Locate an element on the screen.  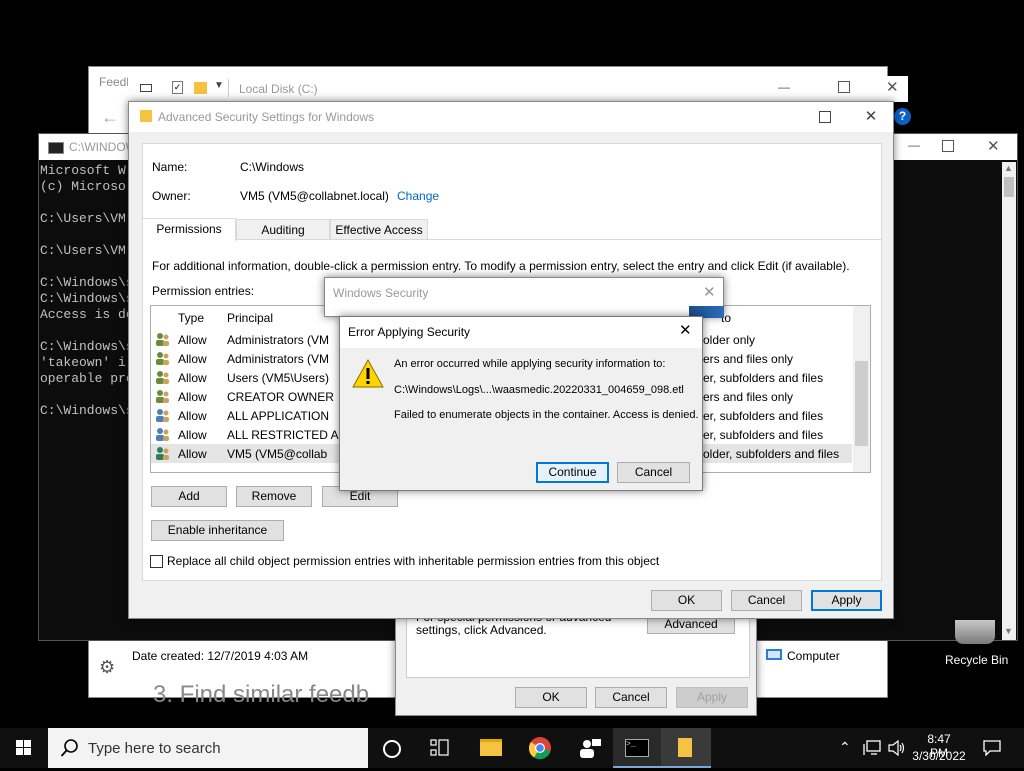
col-type-header: Type is located at coordinates (191, 318).